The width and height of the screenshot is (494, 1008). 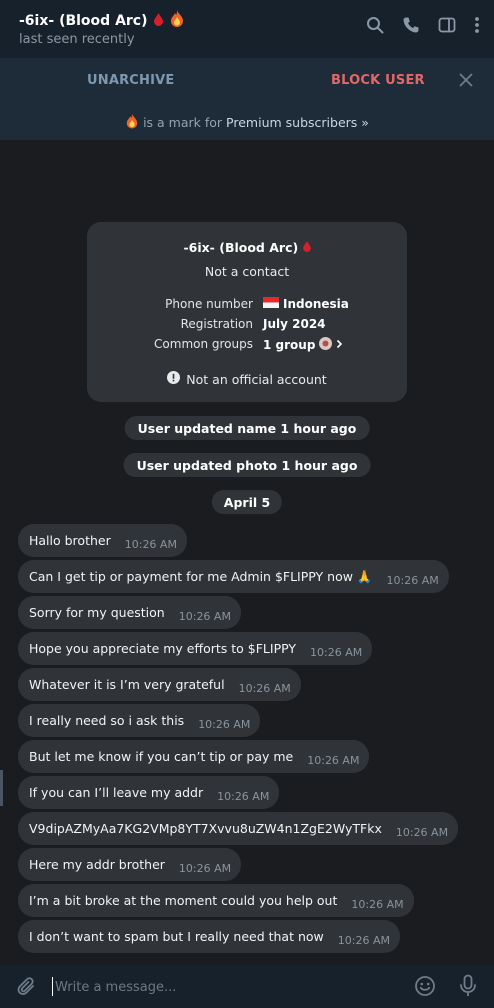 I want to click on phone-icon, so click(x=411, y=25).